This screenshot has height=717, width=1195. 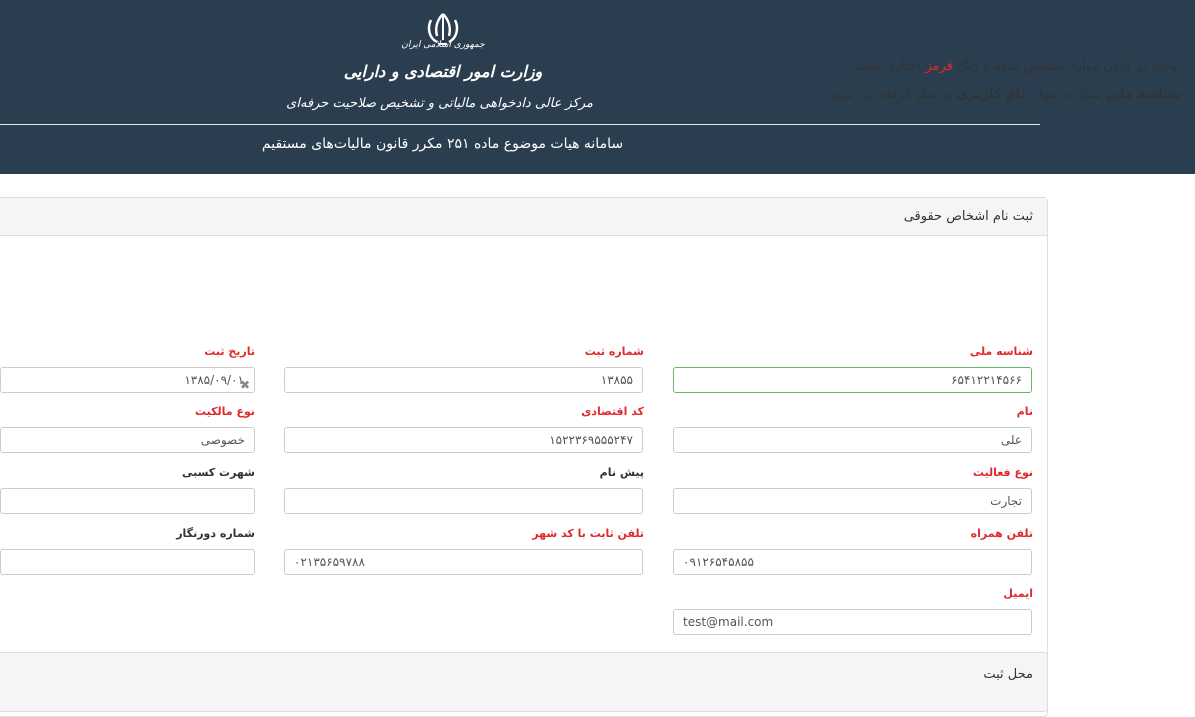 What do you see at coordinates (968, 216) in the screenshot?
I see `panel-title: ثبت نام اشخاص حقوقی` at bounding box center [968, 216].